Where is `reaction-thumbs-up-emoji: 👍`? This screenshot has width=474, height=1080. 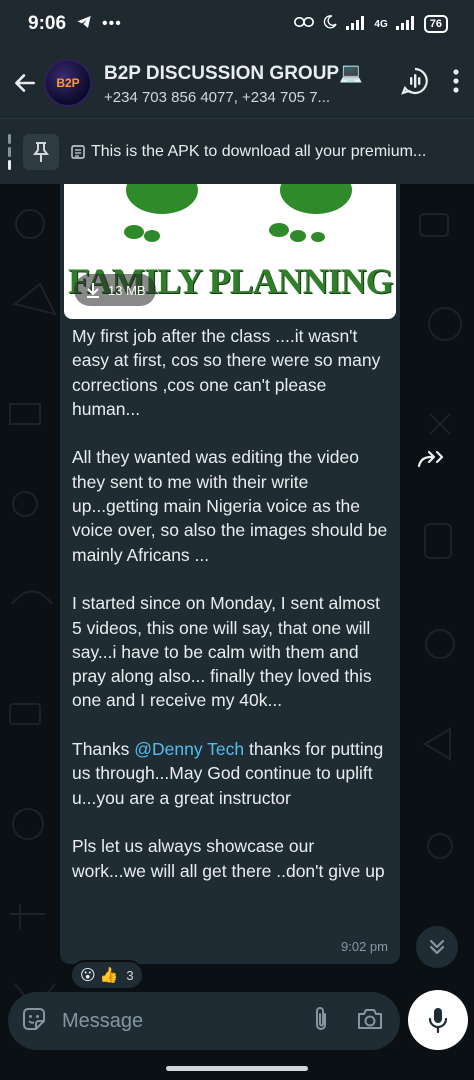 reaction-thumbs-up-emoji: 👍 is located at coordinates (109, 975).